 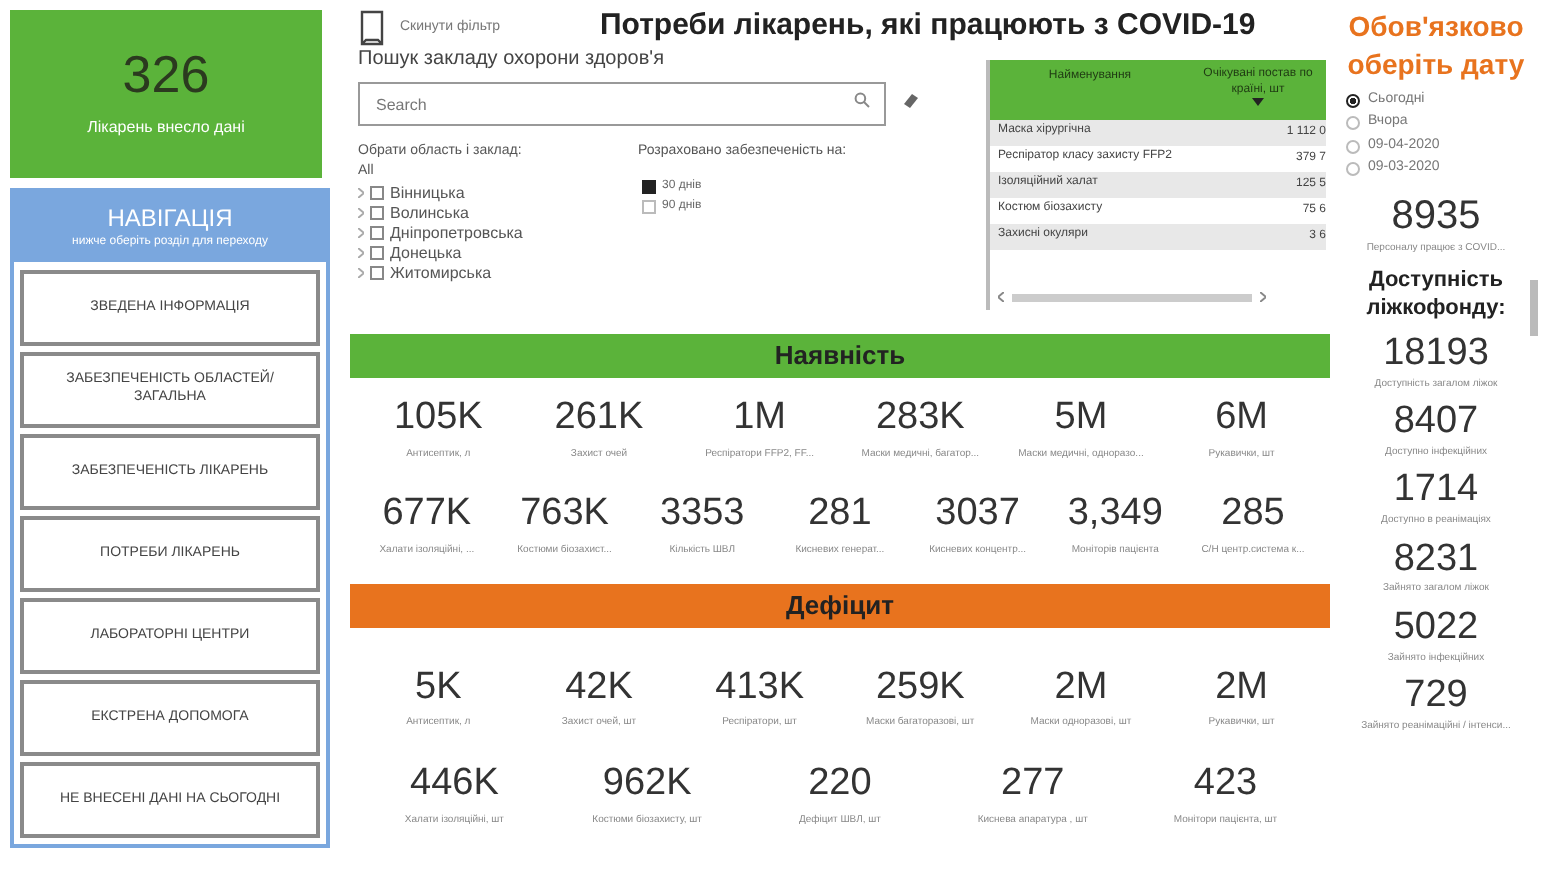 I want to click on search-label: Пошук закладу охорони здоров'я, so click(x=511, y=60).